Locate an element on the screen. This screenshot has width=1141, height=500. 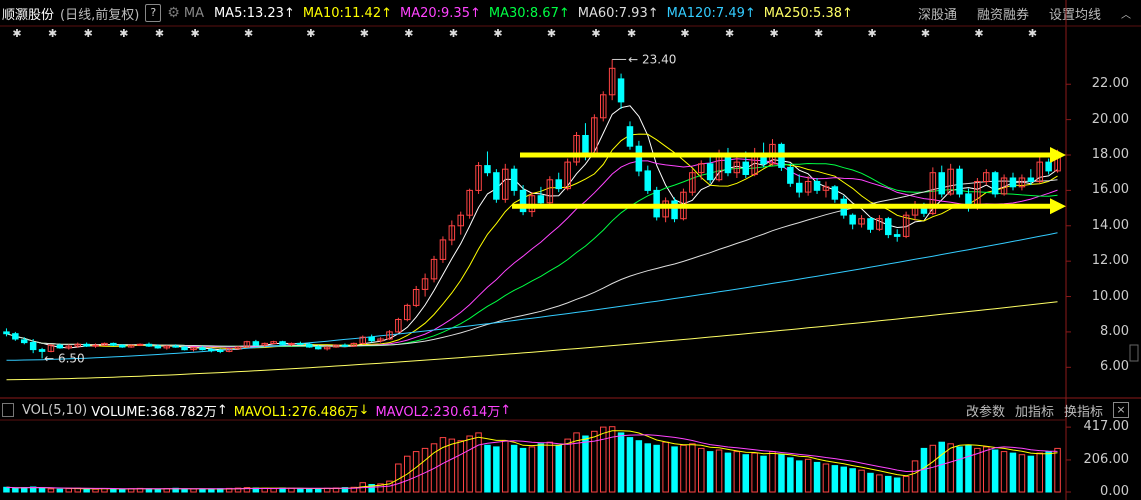
mavol1-arrow: ↓ is located at coordinates (364, 410).